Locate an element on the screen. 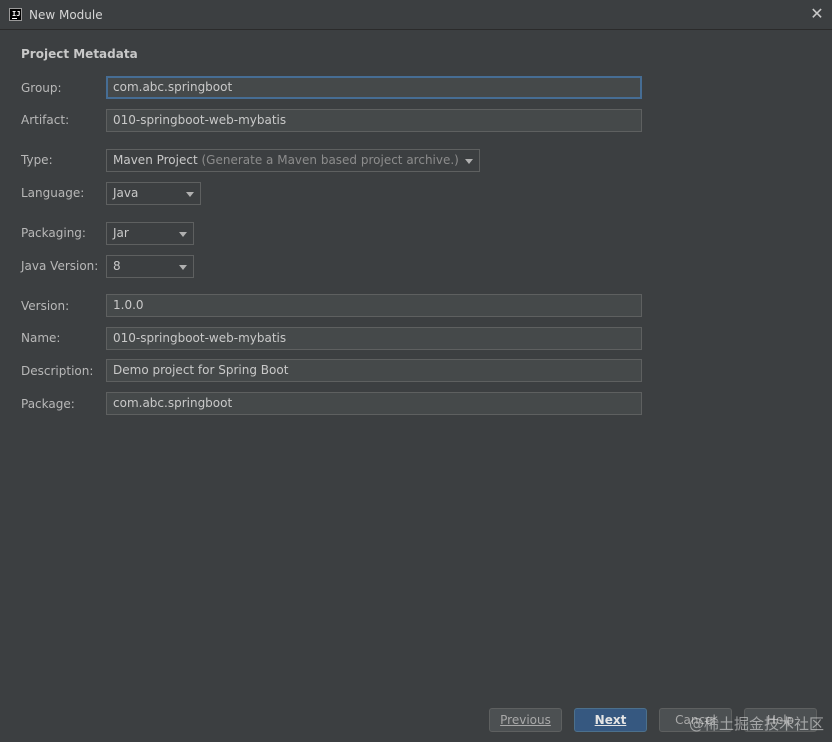  version-field: 1.0.0 is located at coordinates (374, 305).